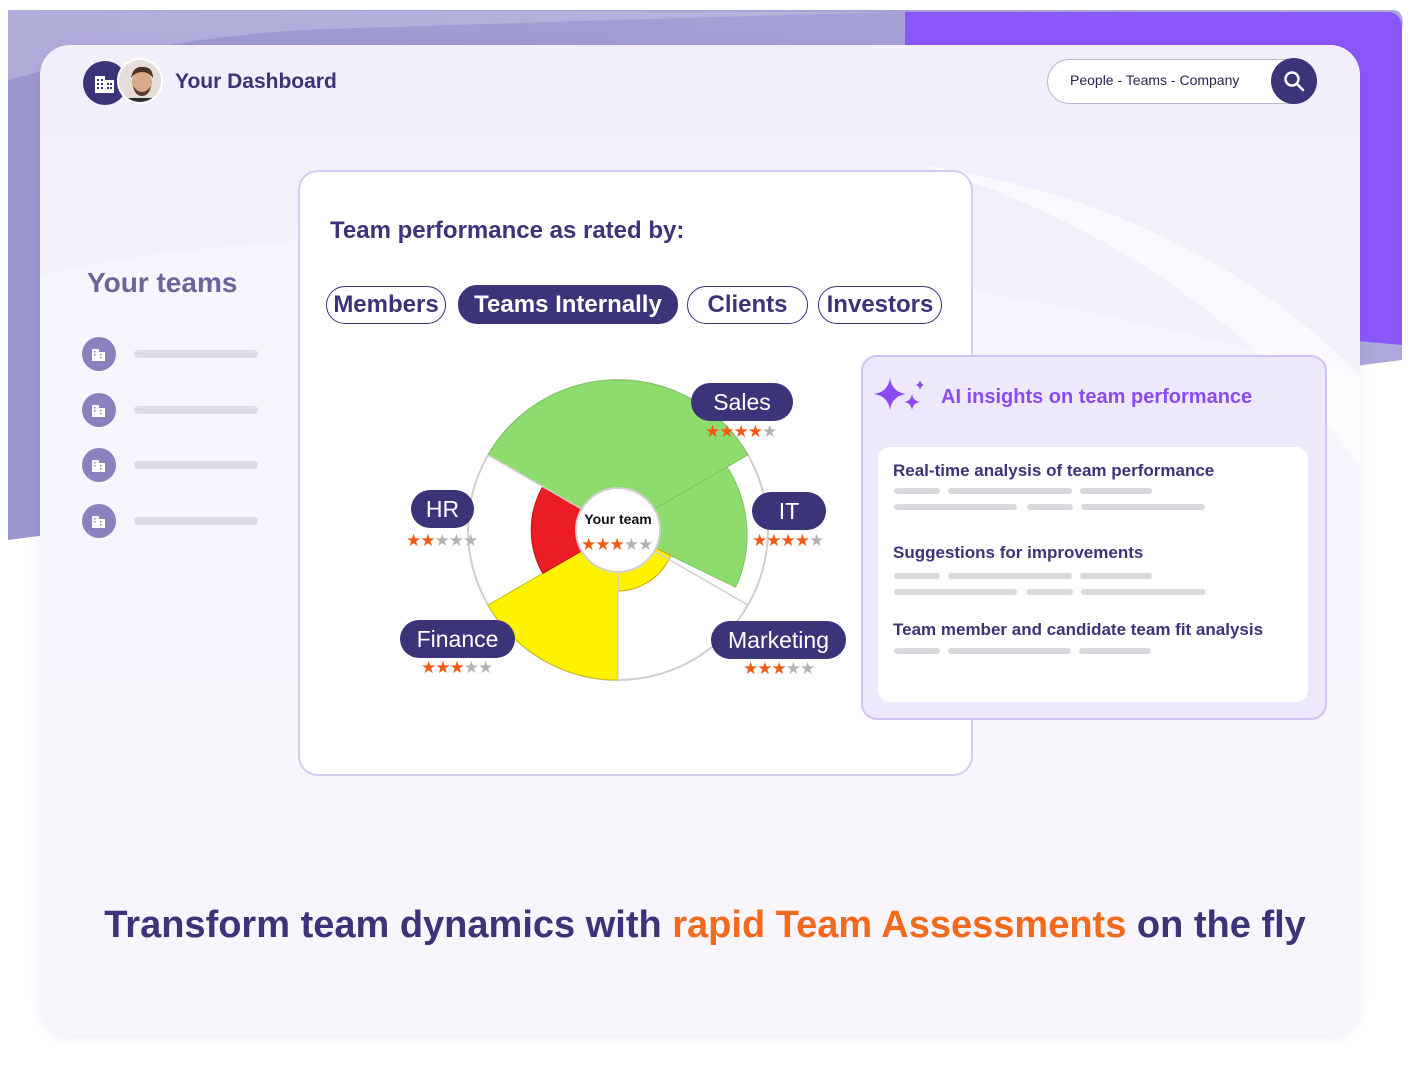 This screenshot has width=1410, height=1080. What do you see at coordinates (1216, 925) in the screenshot?
I see `tagline-after: on the fly` at bounding box center [1216, 925].